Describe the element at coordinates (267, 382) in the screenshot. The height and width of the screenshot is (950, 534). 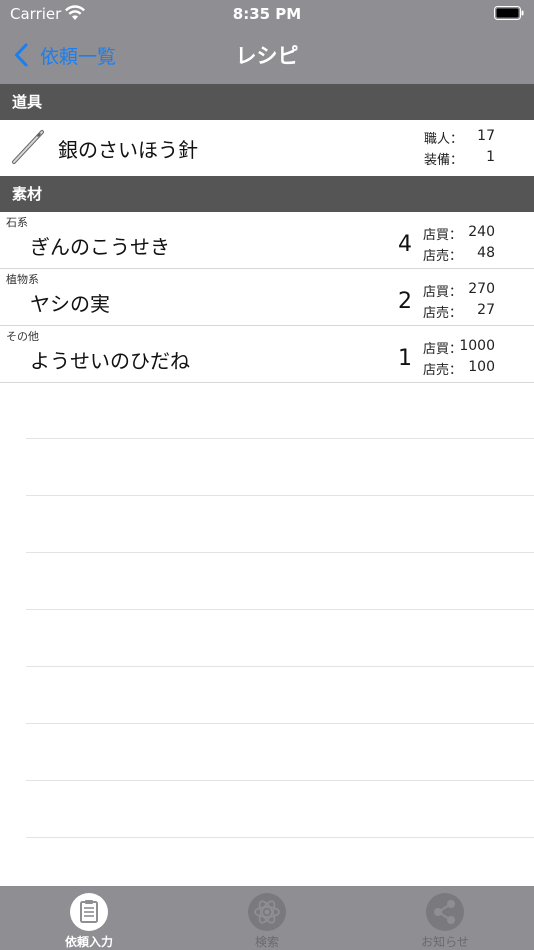
I see `row-divider` at that location.